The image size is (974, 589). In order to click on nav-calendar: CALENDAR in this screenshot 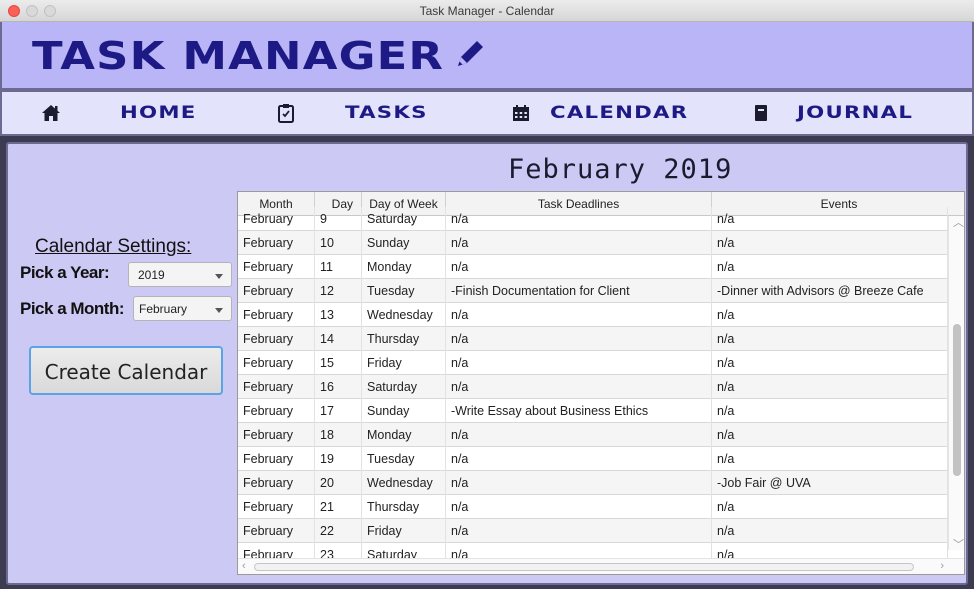, I will do `click(598, 113)`.